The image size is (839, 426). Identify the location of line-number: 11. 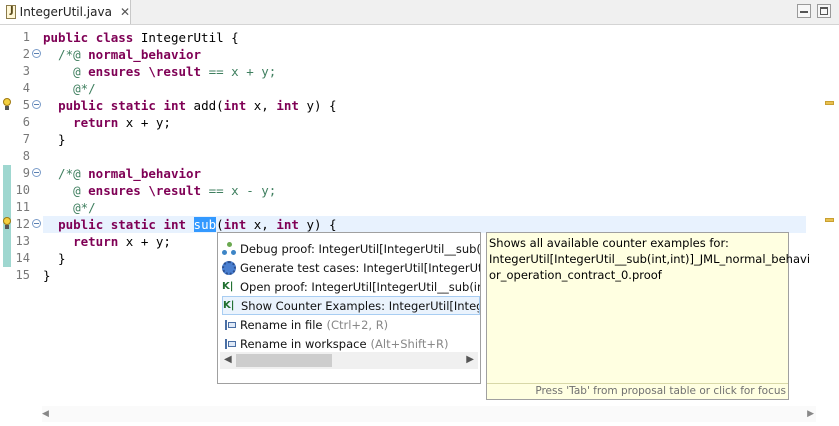
(22, 207).